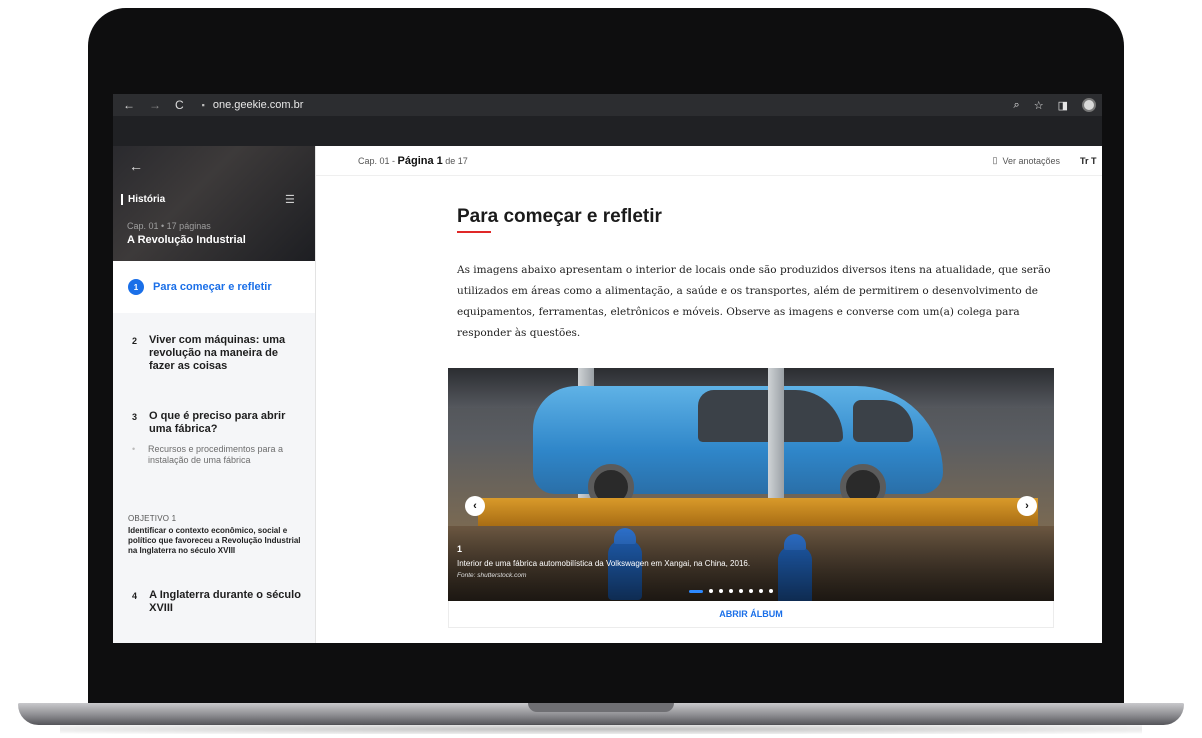  I want to click on browser-toolbar: ← → C ▪ one.geekie.com.br ⌕ ☆ ◨, so click(607, 105).